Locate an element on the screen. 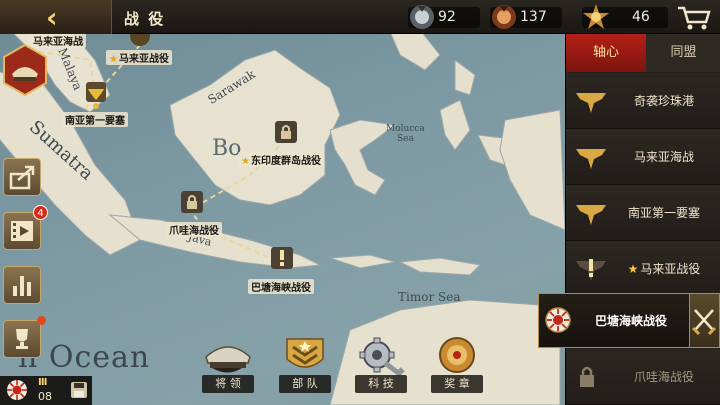  campaign-item-locked: 爪哇海战役 is located at coordinates (643, 377).